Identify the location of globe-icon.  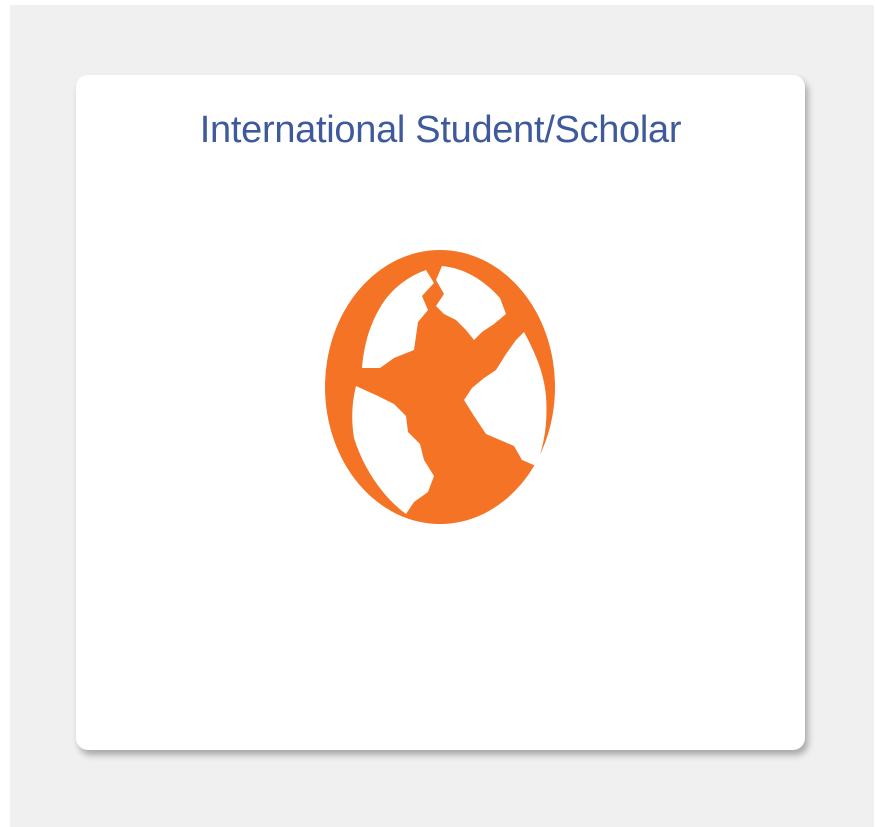
(440, 387).